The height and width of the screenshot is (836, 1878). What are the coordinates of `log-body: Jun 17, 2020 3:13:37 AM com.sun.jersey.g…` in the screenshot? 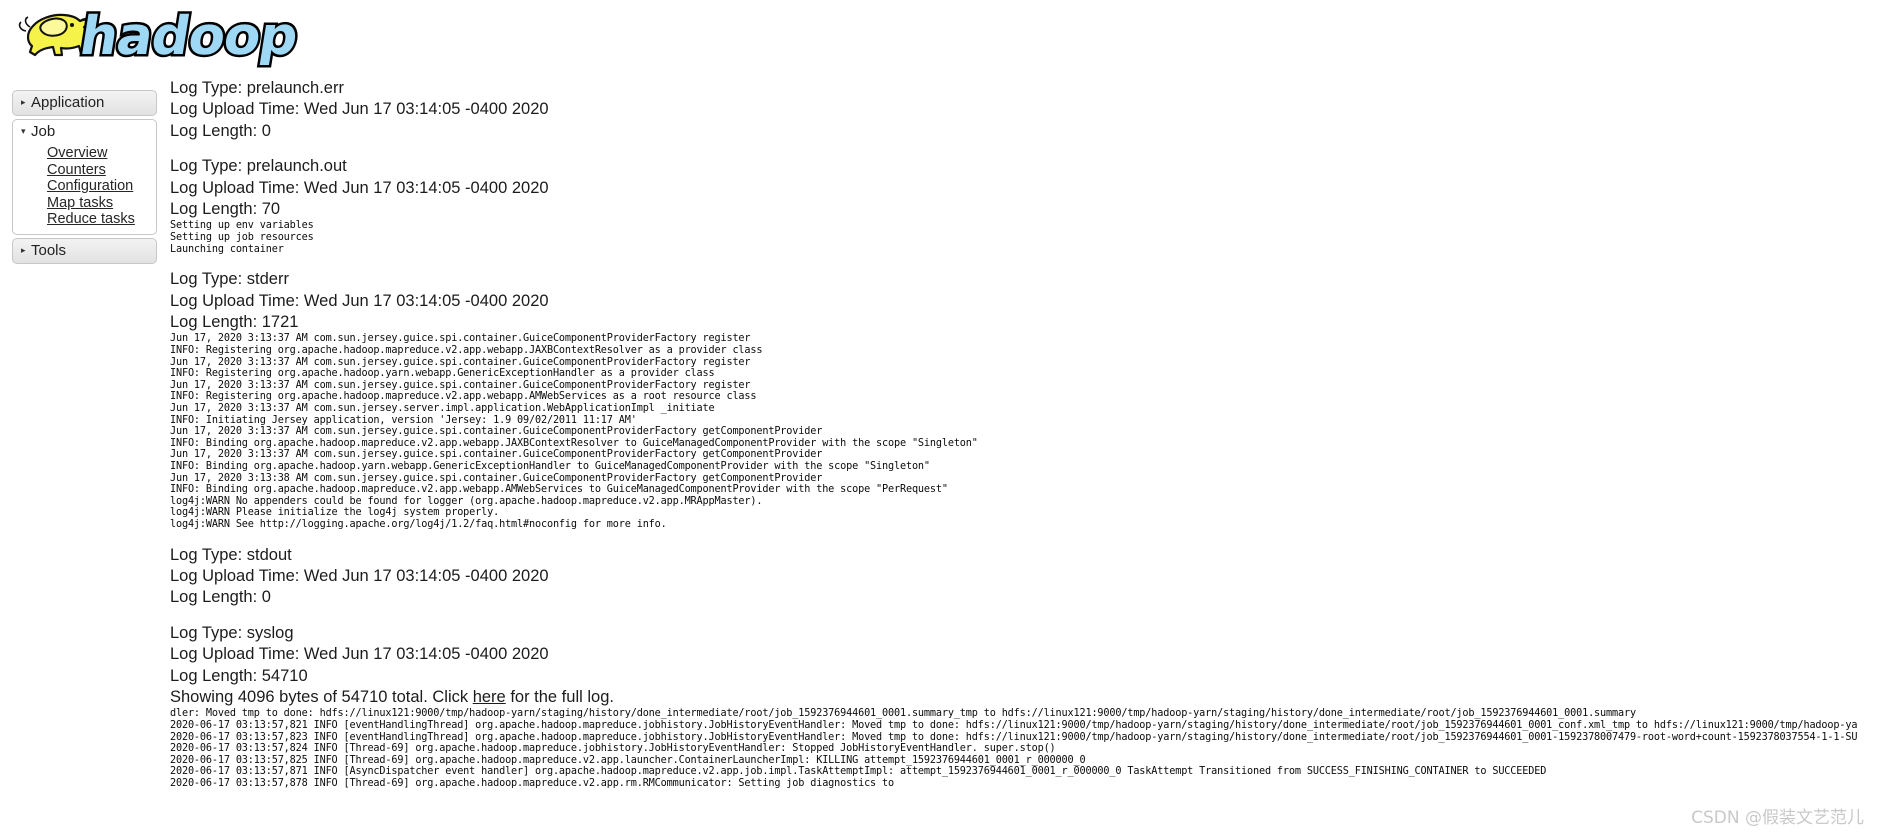 It's located at (574, 431).